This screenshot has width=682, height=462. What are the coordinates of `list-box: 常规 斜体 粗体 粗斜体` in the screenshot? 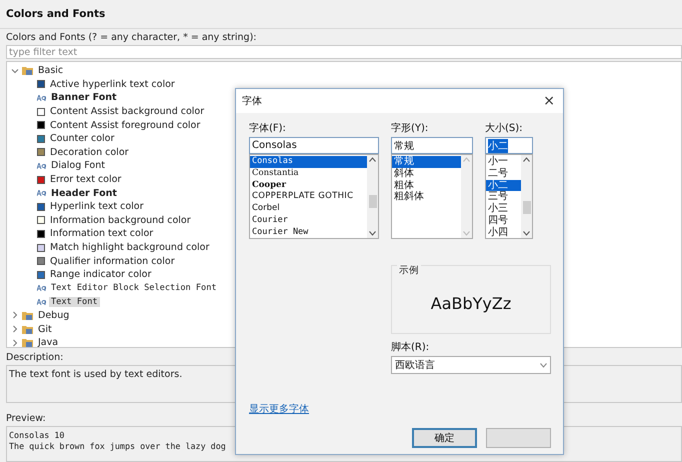 It's located at (432, 196).